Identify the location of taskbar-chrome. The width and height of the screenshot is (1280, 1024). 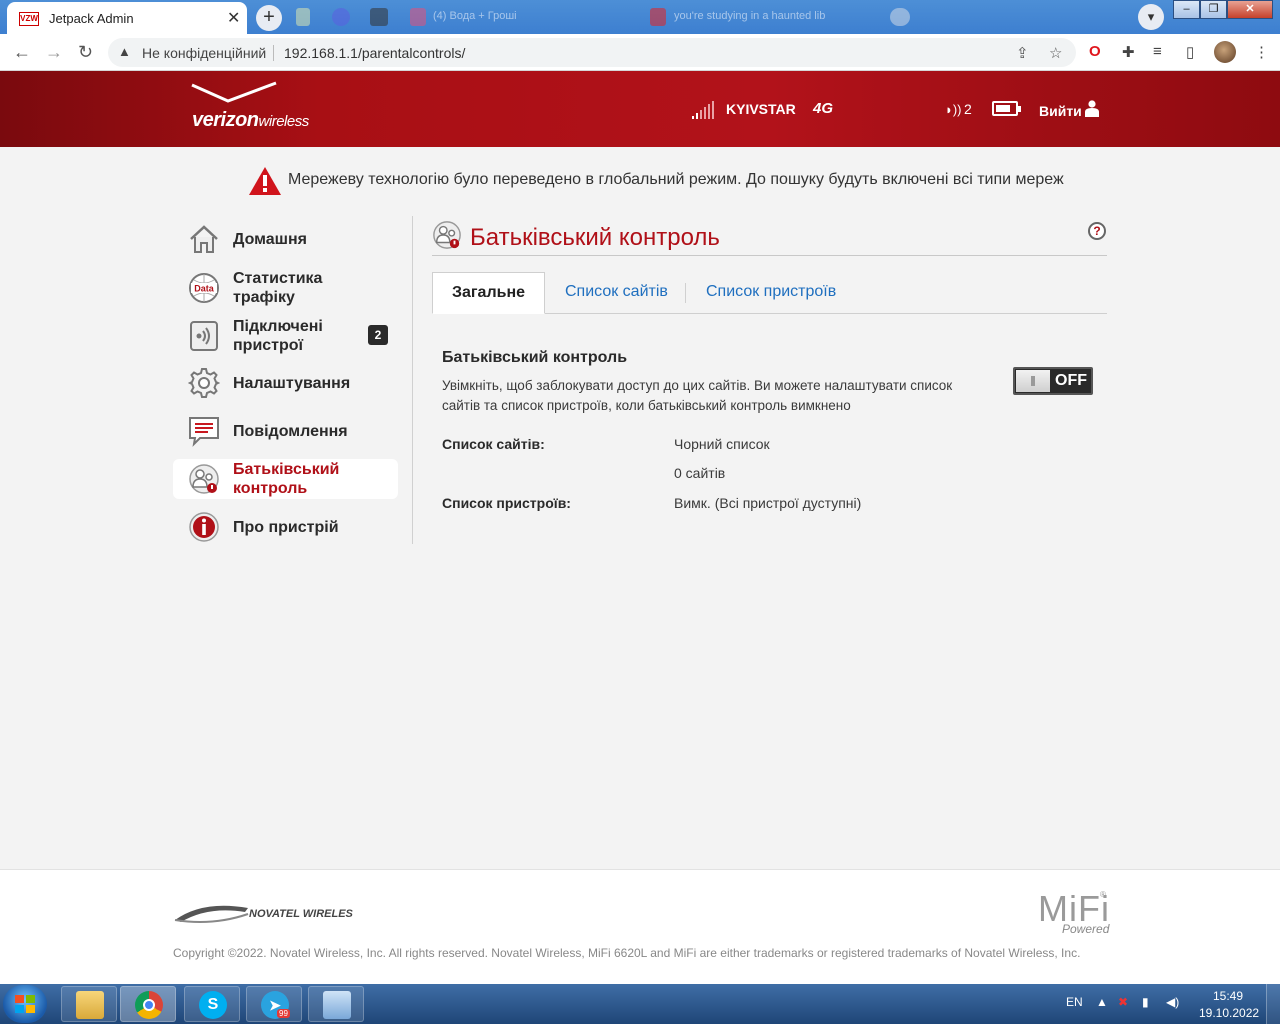
(148, 1004).